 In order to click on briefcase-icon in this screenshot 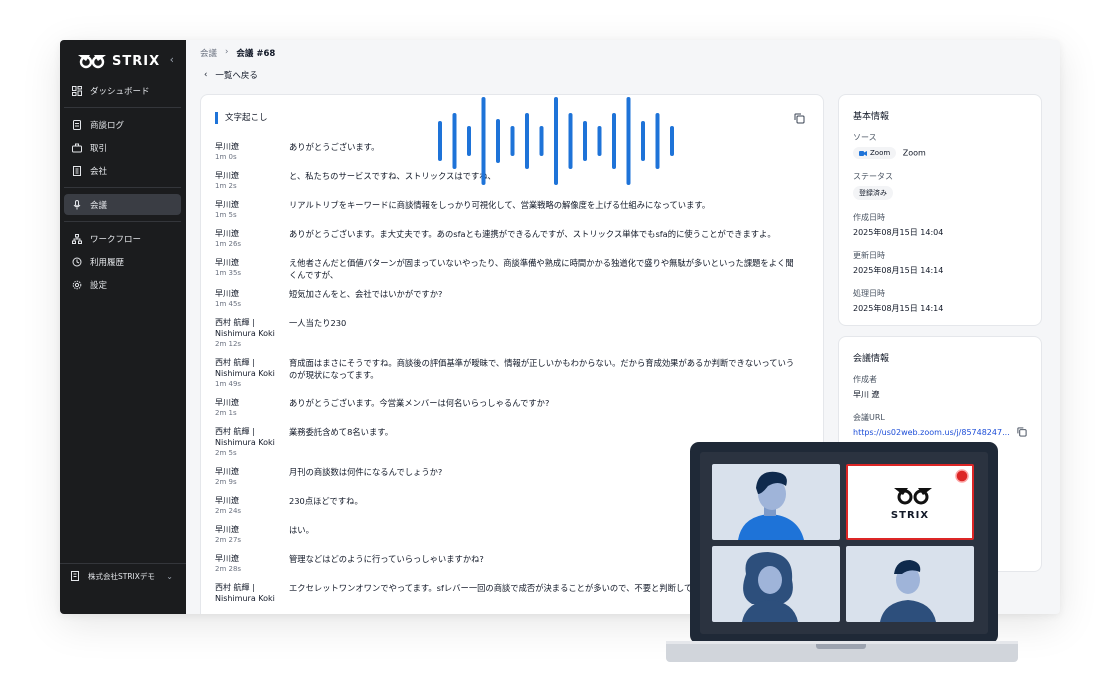, I will do `click(77, 148)`.